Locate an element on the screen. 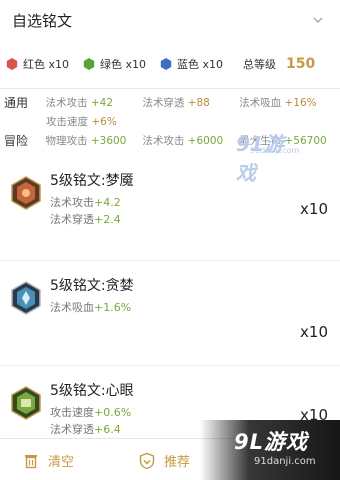 The height and width of the screenshot is (480, 340). stat-cell: 法术穿透 +88 is located at coordinates (176, 103).